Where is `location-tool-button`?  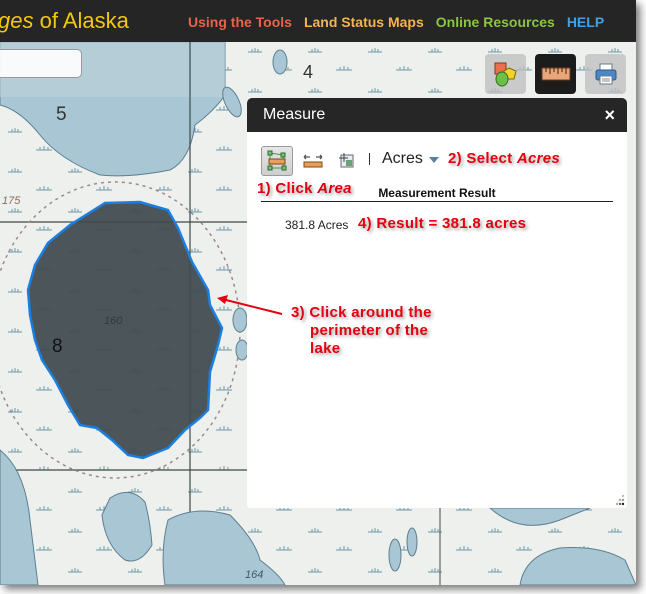
location-tool-button is located at coordinates (347, 161).